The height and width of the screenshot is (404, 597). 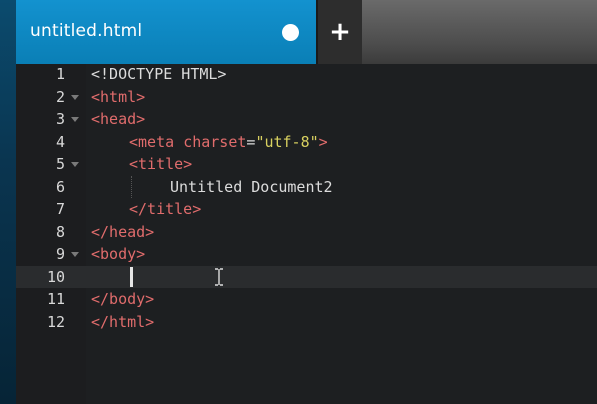 I want to click on doctype-token: <!DOCTYPE HTML>, so click(x=159, y=74).